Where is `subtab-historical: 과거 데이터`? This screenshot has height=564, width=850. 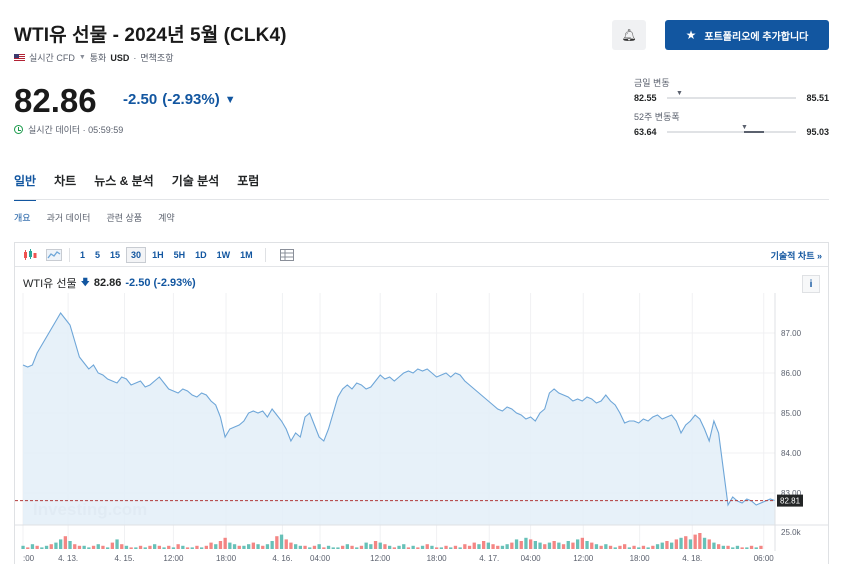
subtab-historical: 과거 데이터 is located at coordinates (69, 217).